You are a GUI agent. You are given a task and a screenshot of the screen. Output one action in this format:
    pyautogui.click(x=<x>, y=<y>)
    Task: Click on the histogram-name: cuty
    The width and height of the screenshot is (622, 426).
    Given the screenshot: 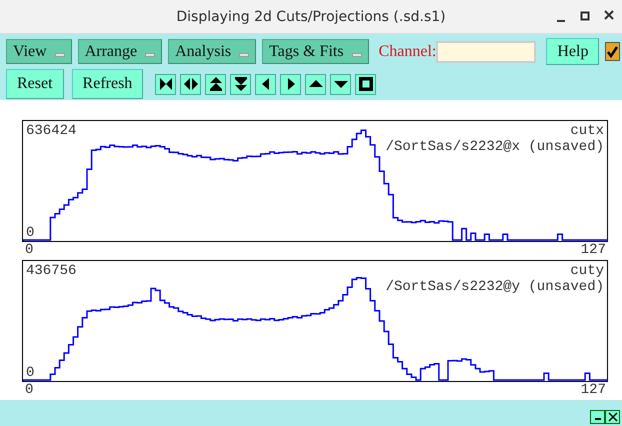 What is the action you would take?
    pyautogui.click(x=587, y=271)
    